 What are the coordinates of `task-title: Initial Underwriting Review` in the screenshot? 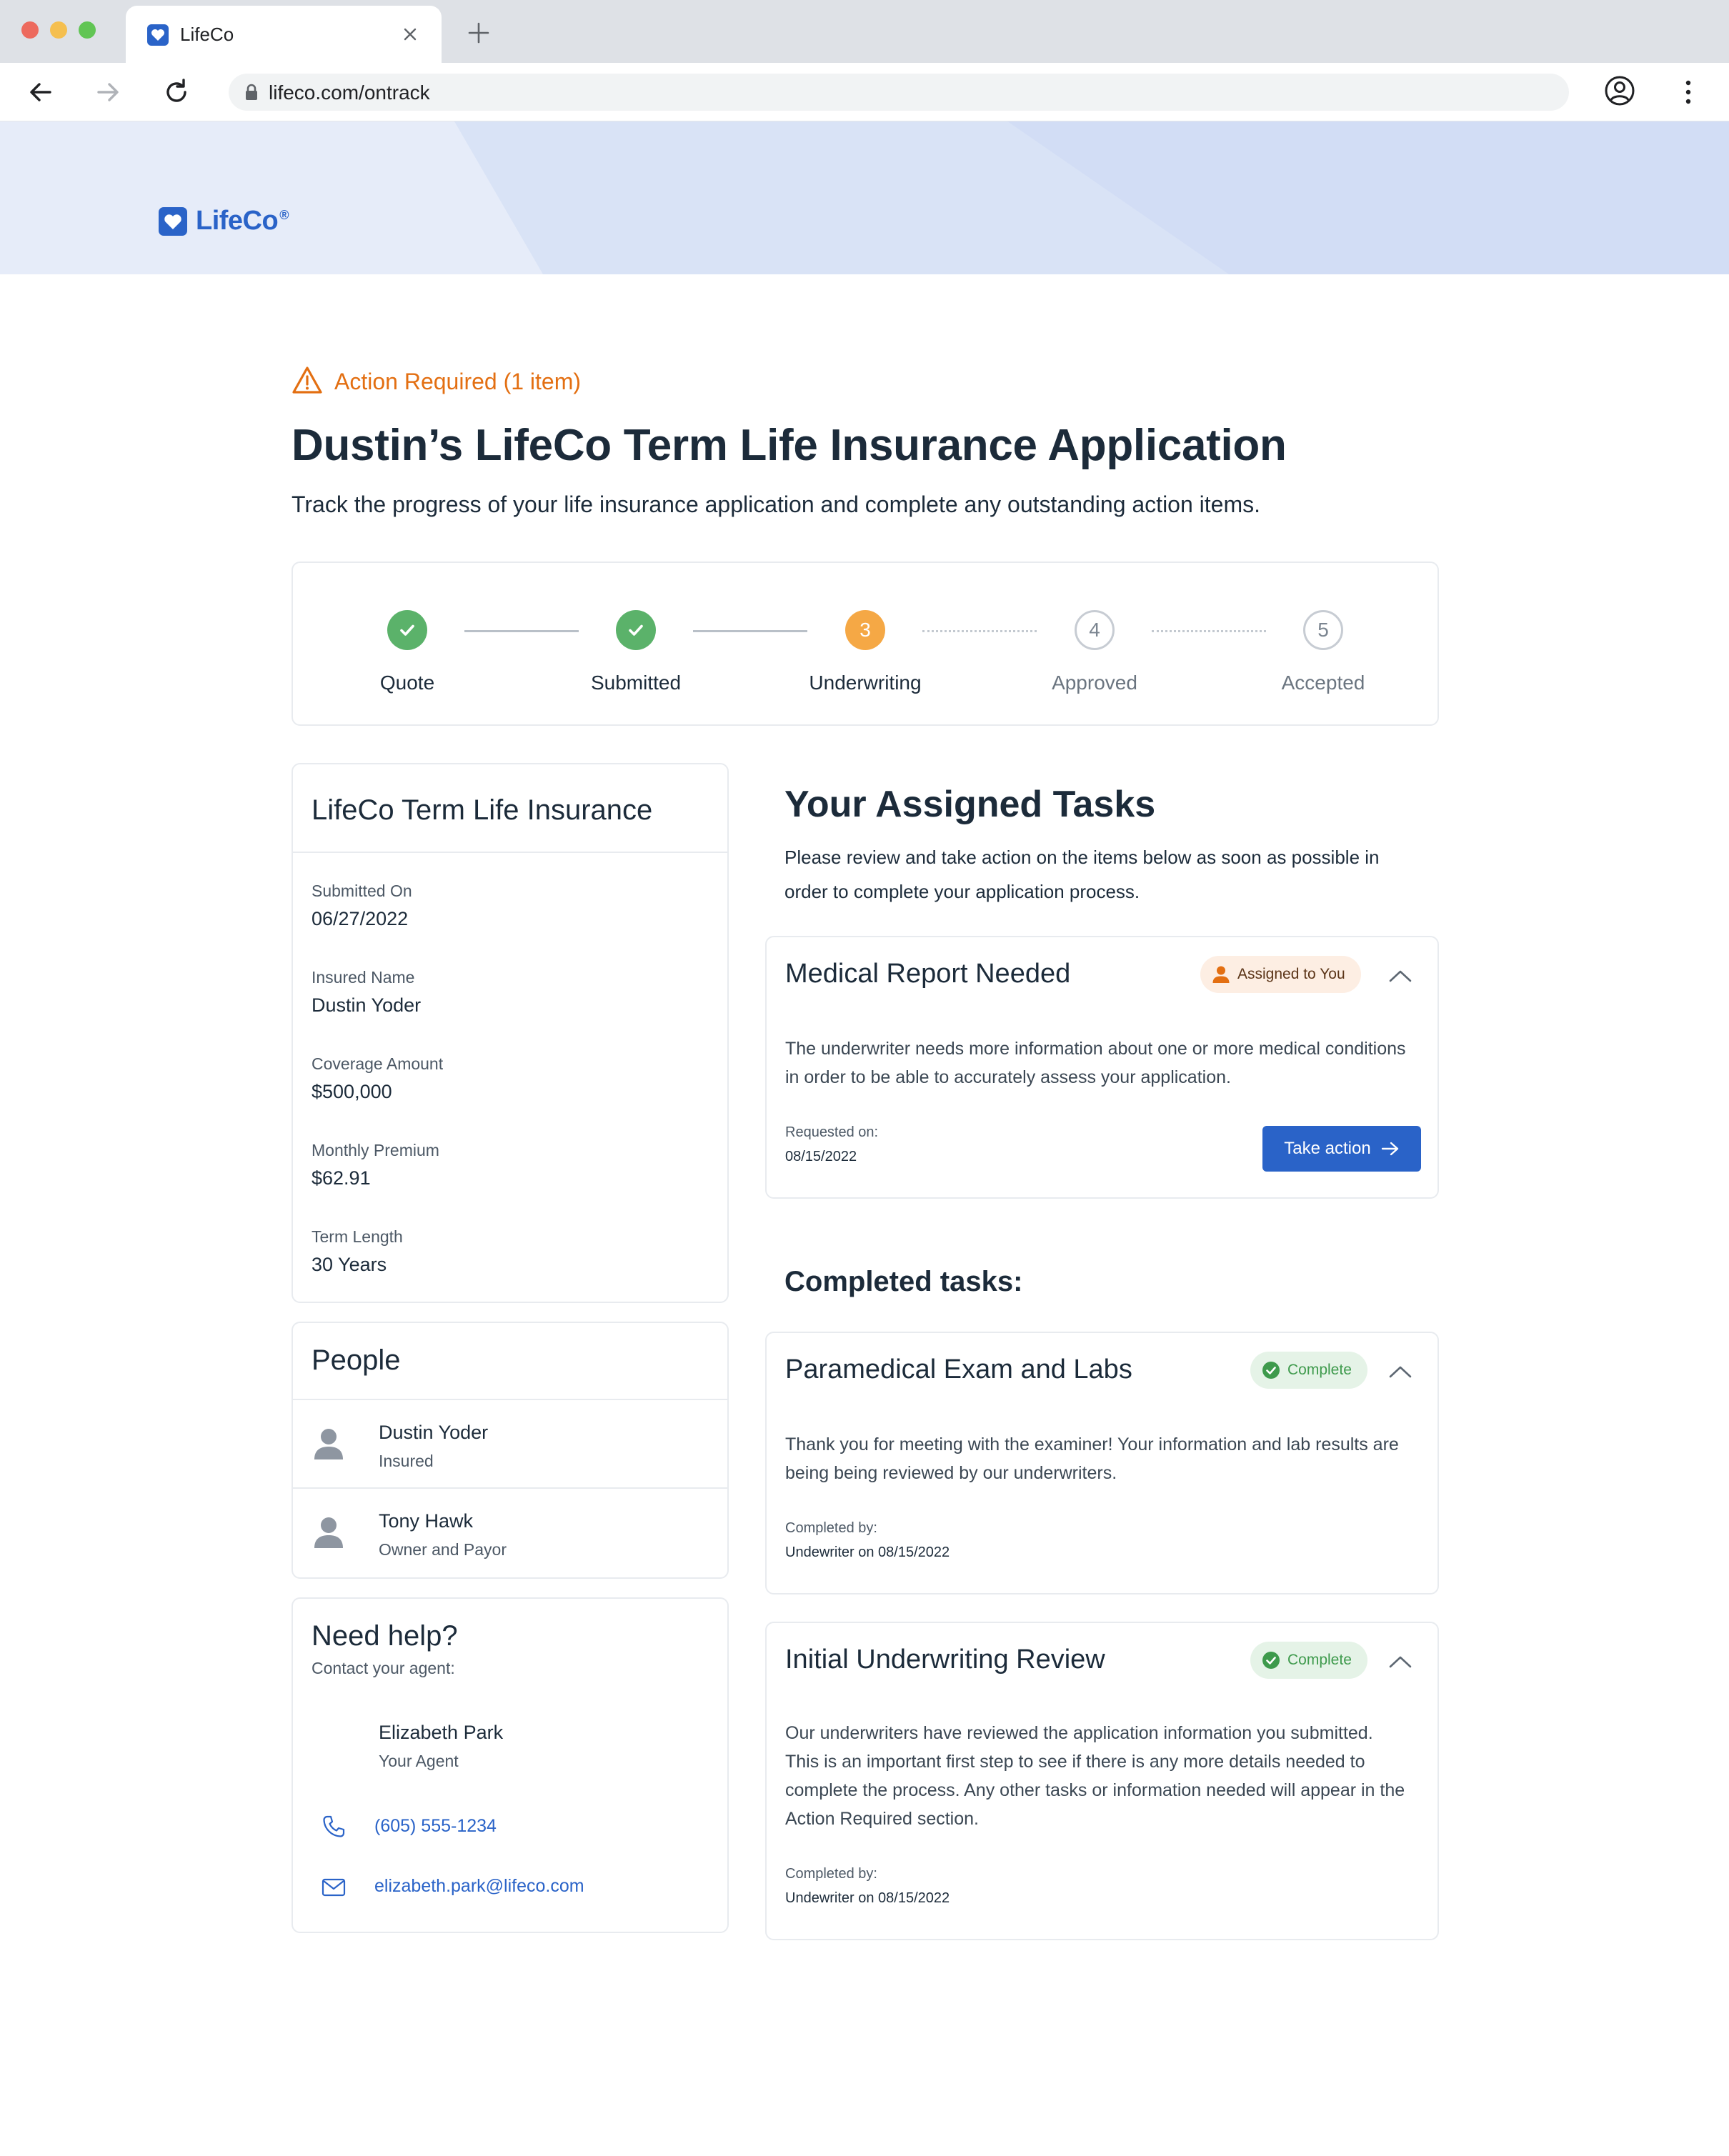 It's located at (945, 1660).